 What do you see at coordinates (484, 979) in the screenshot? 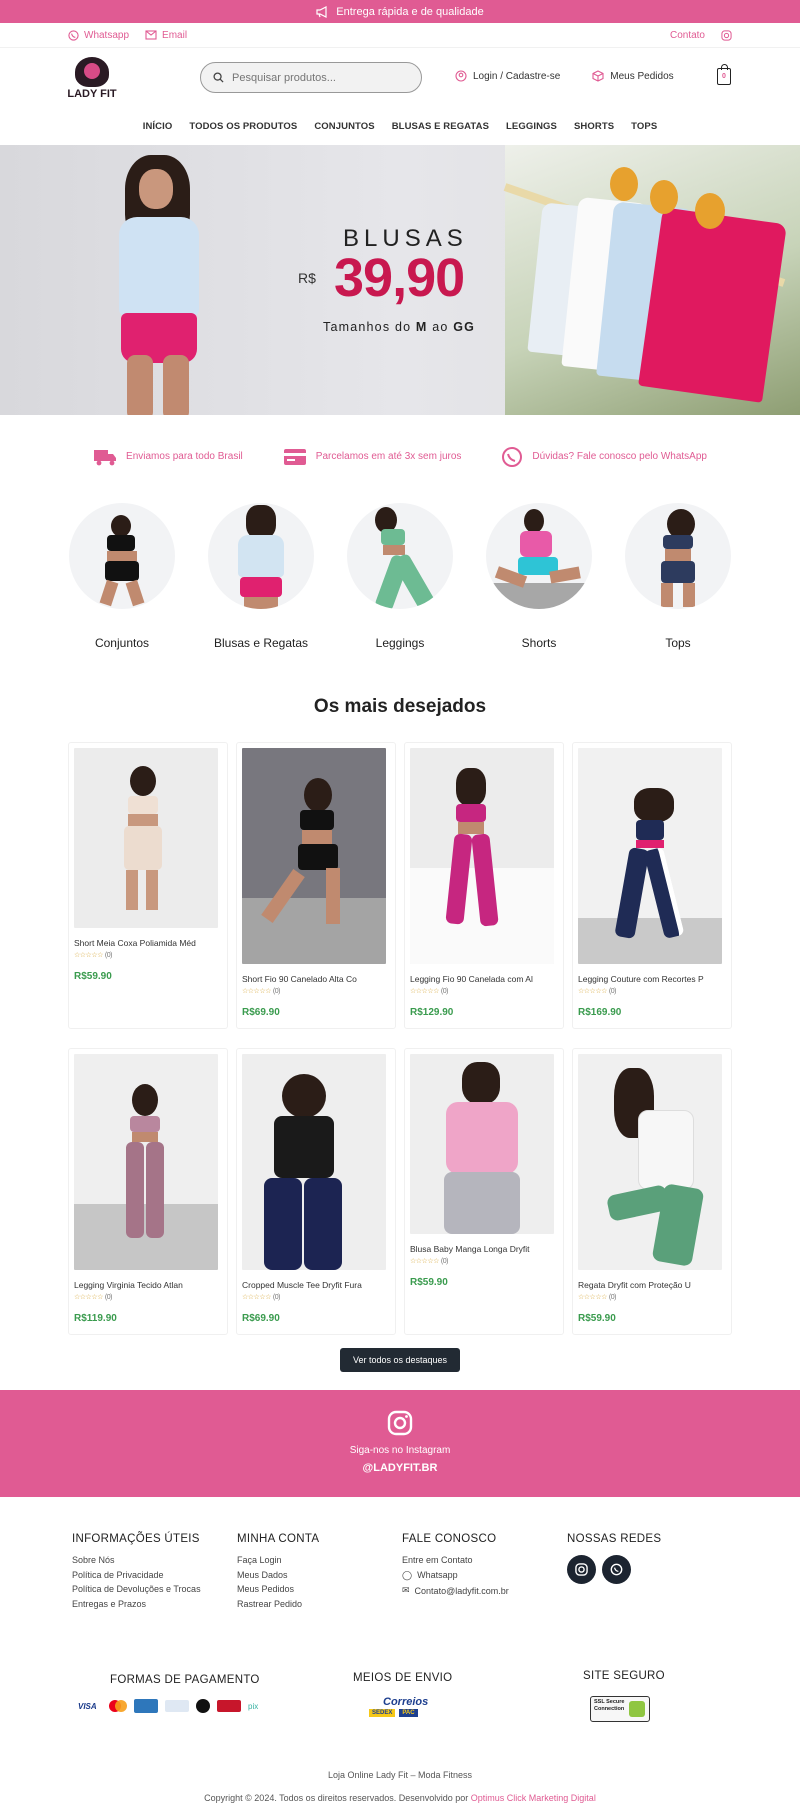
I see `product-name: Legging Fio 90 Canelada com Al` at bounding box center [484, 979].